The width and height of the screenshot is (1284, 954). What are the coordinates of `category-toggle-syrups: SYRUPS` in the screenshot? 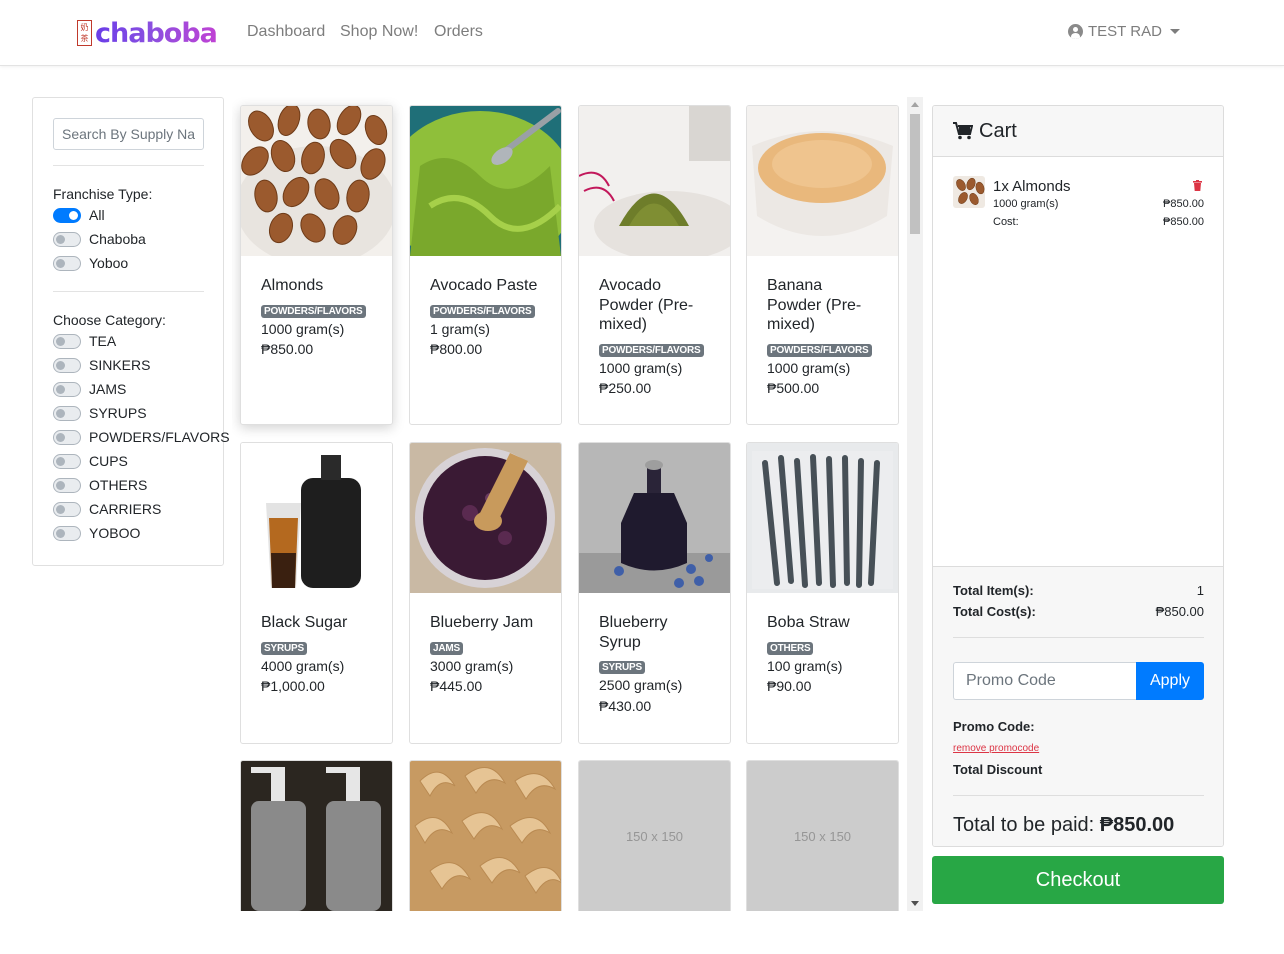 It's located at (100, 413).